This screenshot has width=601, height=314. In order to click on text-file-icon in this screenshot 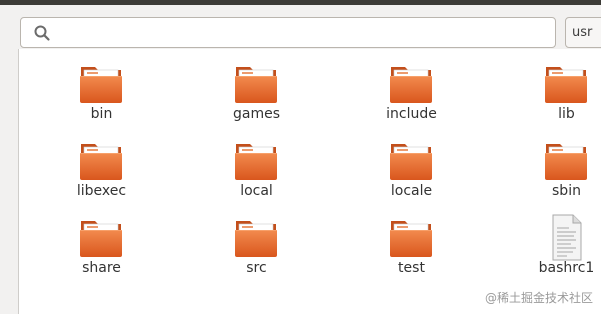, I will do `click(567, 237)`.